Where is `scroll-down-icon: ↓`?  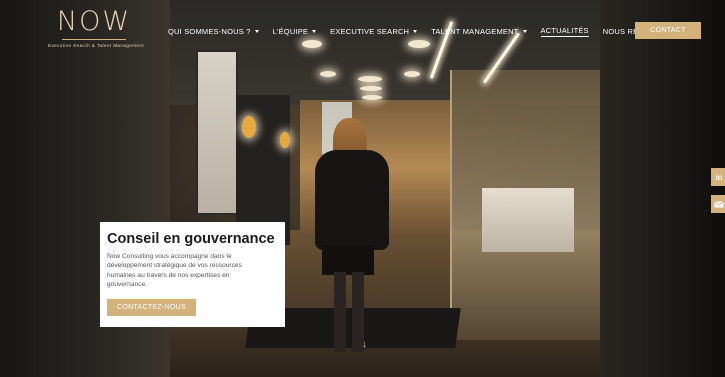 scroll-down-icon: ↓ is located at coordinates (364, 344).